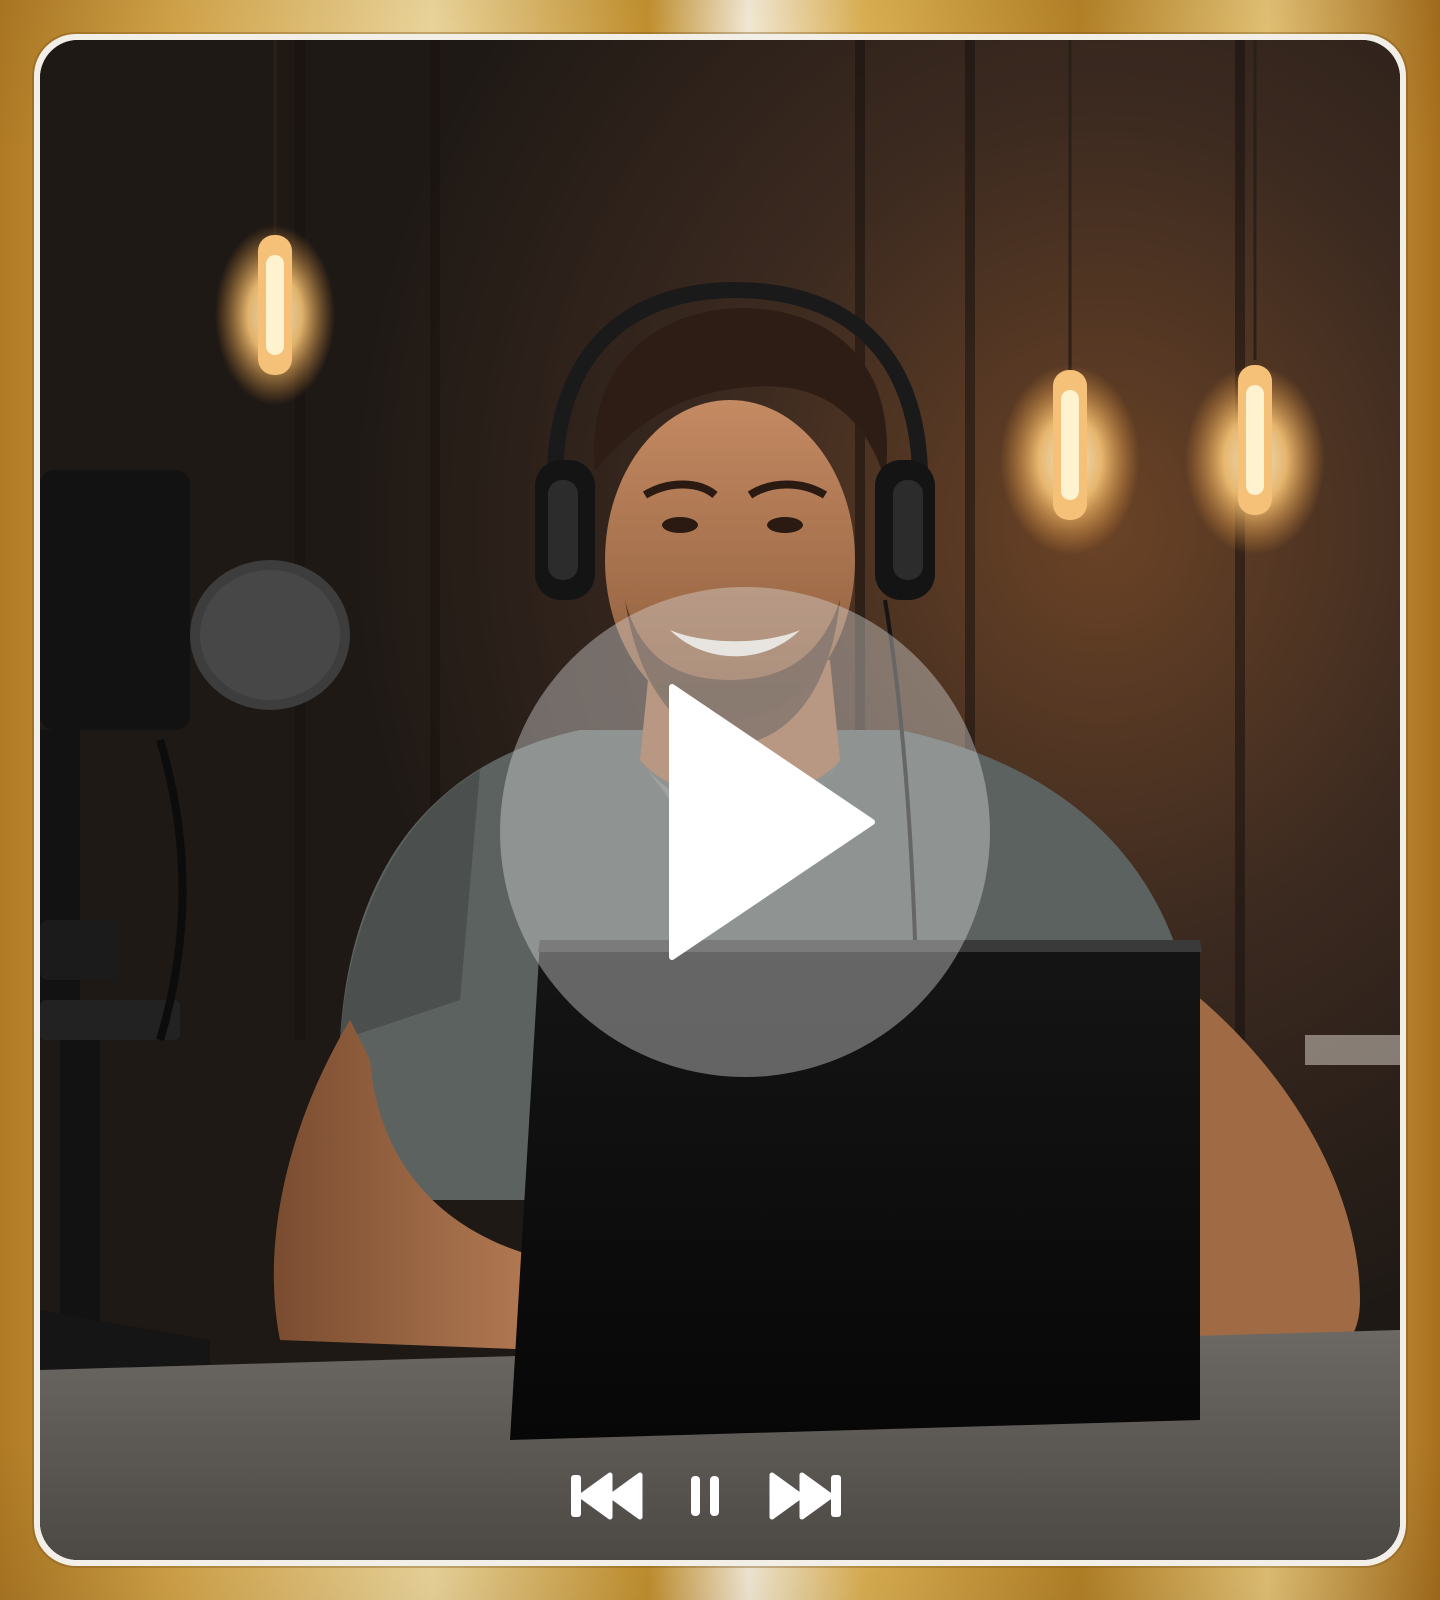 The image size is (1440, 1600). I want to click on play-icon, so click(772, 822).